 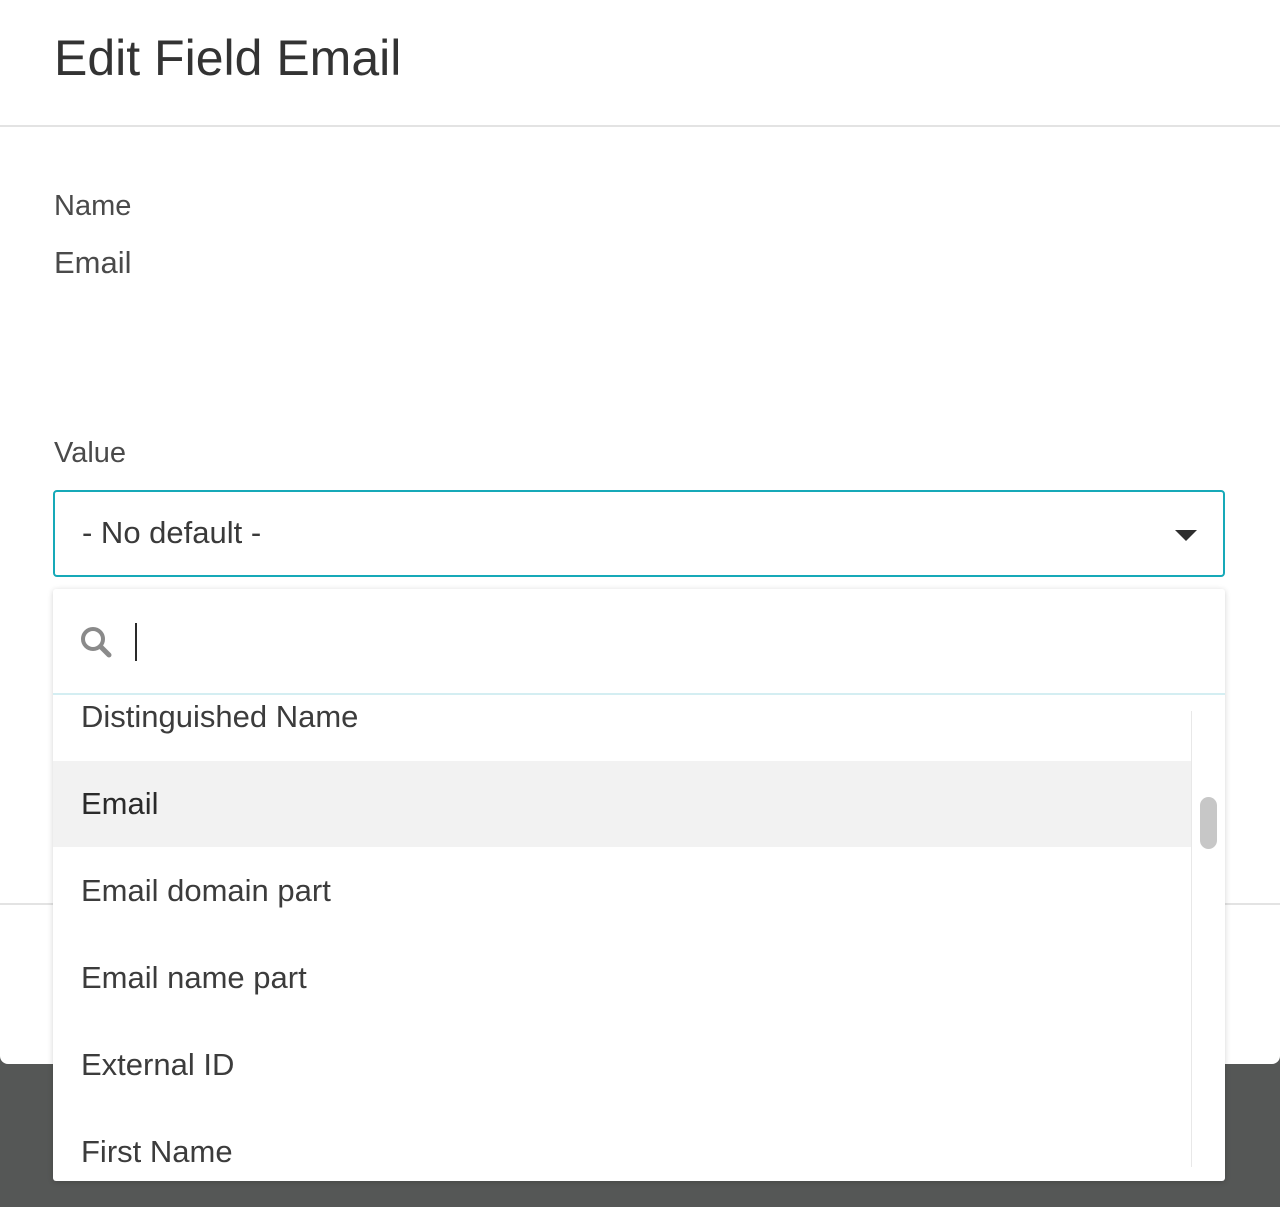 I want to click on dropdown-scrollbar-thumb, so click(x=1208, y=823).